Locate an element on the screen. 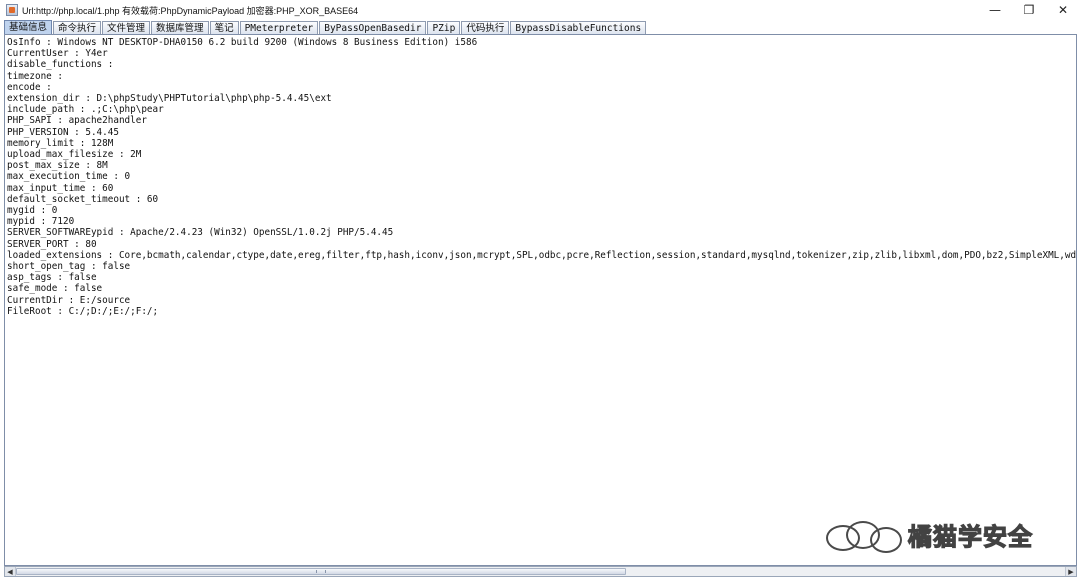 This screenshot has width=1080, height=581. info-line-max-input-time: max_input_time : 60 is located at coordinates (60, 188).